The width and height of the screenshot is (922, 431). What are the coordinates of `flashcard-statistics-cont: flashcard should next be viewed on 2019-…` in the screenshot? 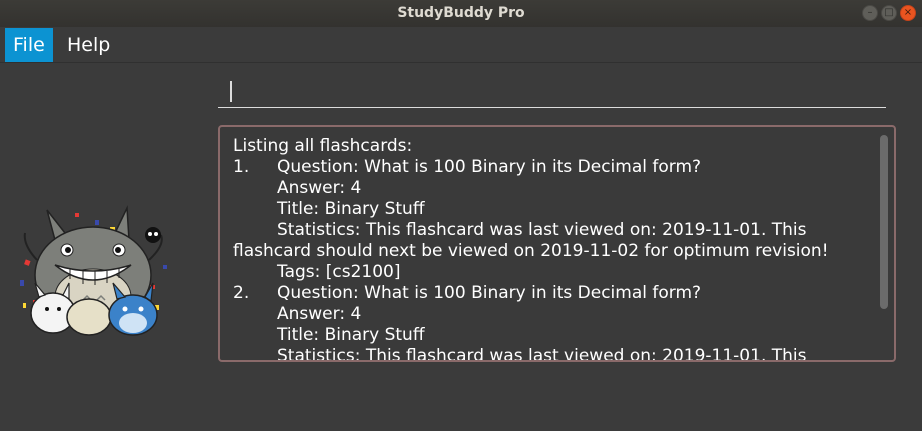 It's located at (531, 251).